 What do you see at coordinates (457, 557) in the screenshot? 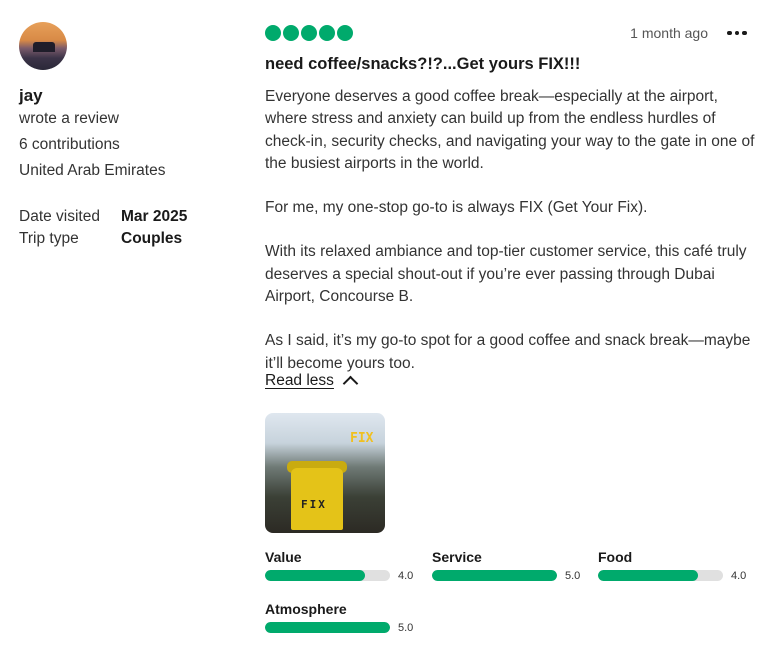
I see `rating-label-service: Service` at bounding box center [457, 557].